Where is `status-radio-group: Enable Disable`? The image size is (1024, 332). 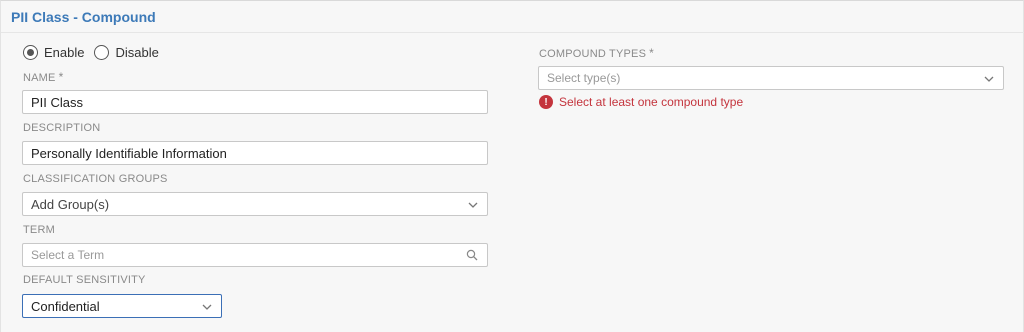
status-radio-group: Enable Disable is located at coordinates (96, 52).